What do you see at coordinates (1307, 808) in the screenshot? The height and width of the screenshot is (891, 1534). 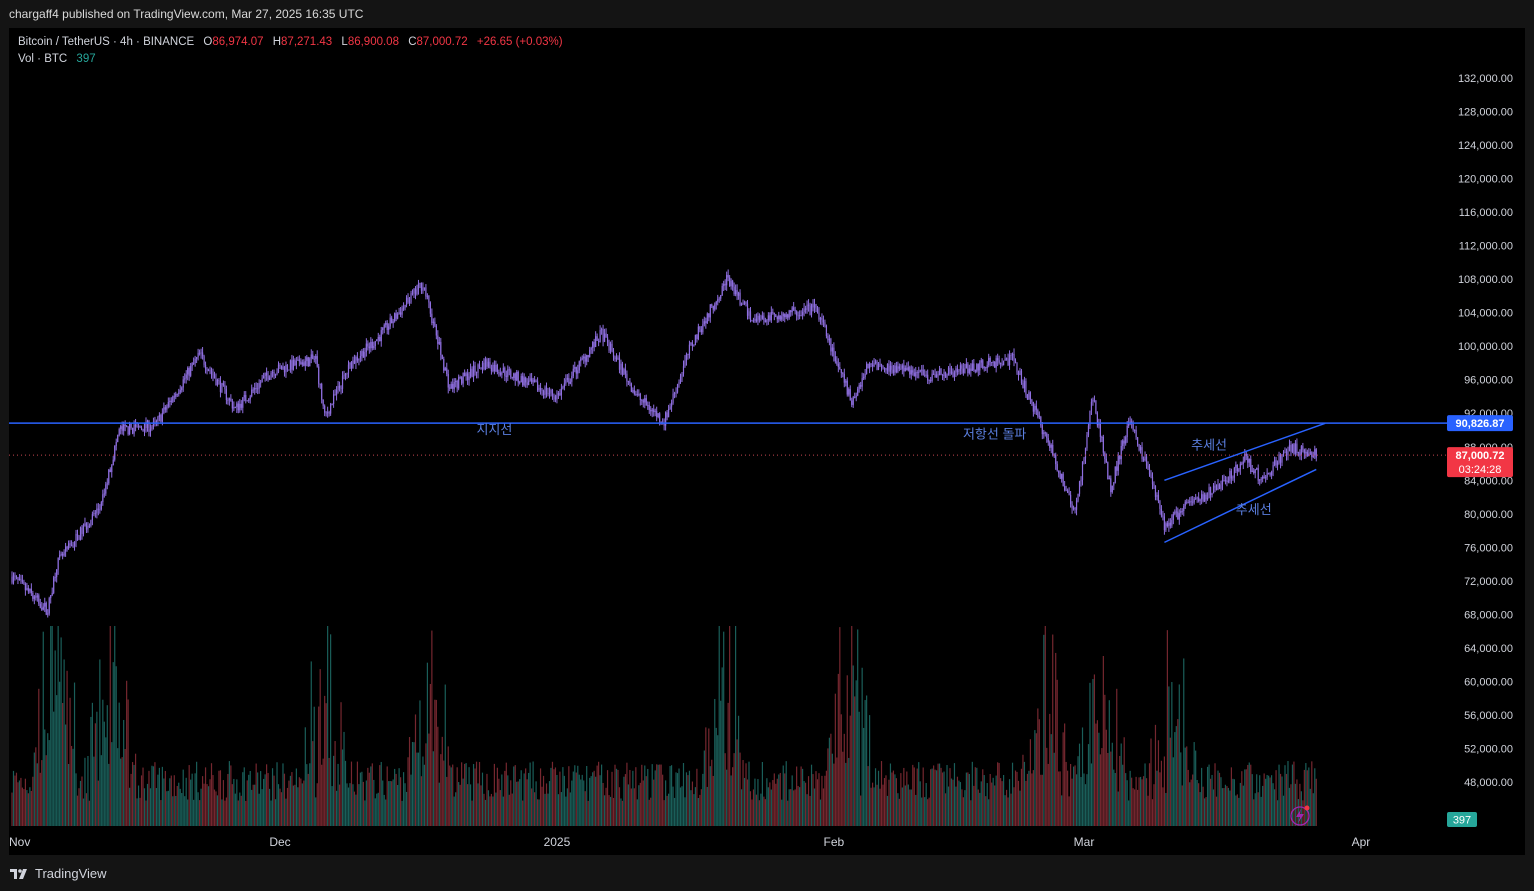 I see `notification-dot-icon` at bounding box center [1307, 808].